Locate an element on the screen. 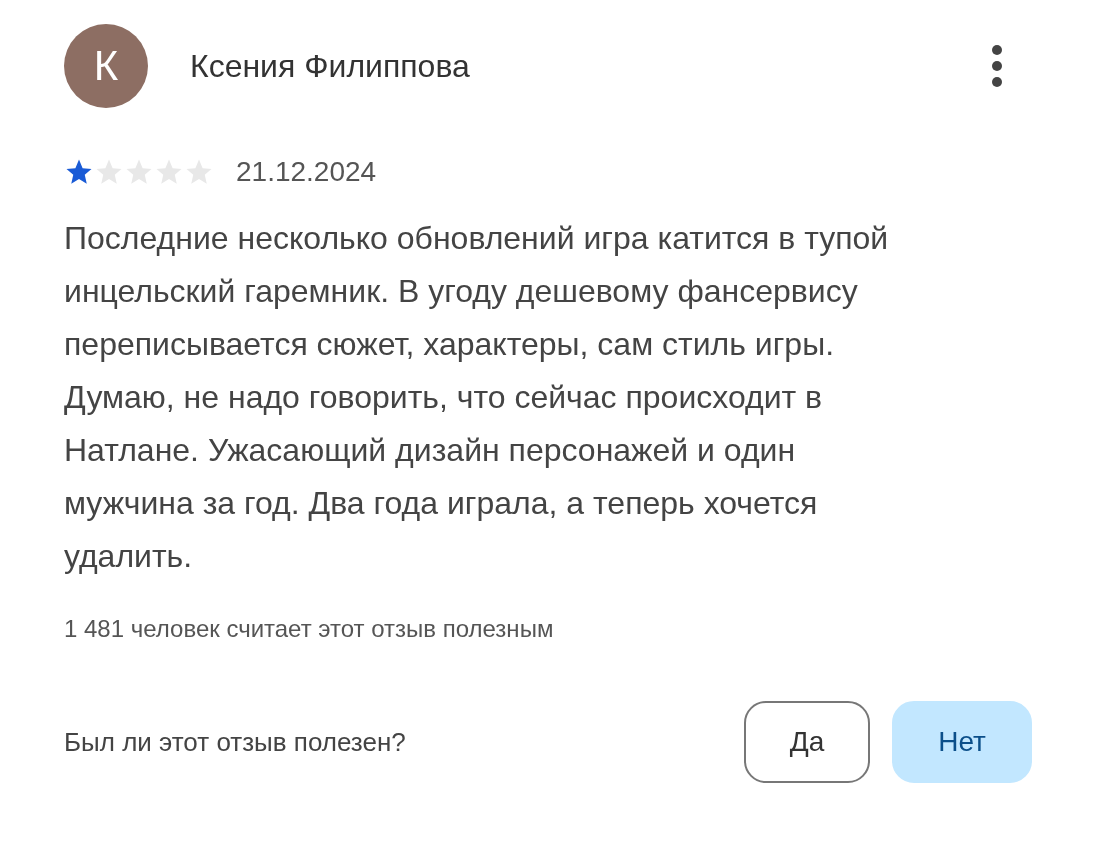 The height and width of the screenshot is (843, 1096). author-name: Ксения Филиппова is located at coordinates (330, 66).